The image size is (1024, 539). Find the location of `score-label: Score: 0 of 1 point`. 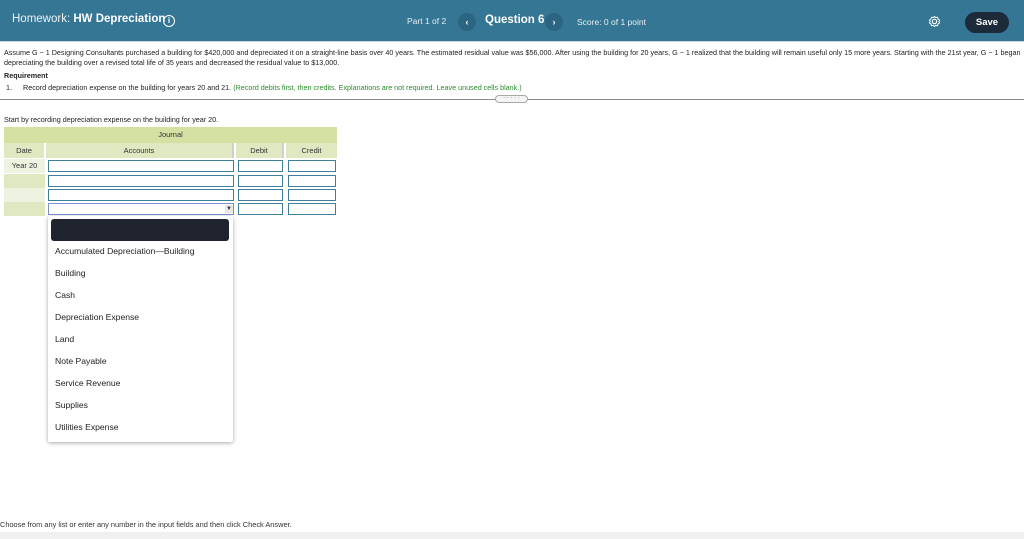

score-label: Score: 0 of 1 point is located at coordinates (611, 22).